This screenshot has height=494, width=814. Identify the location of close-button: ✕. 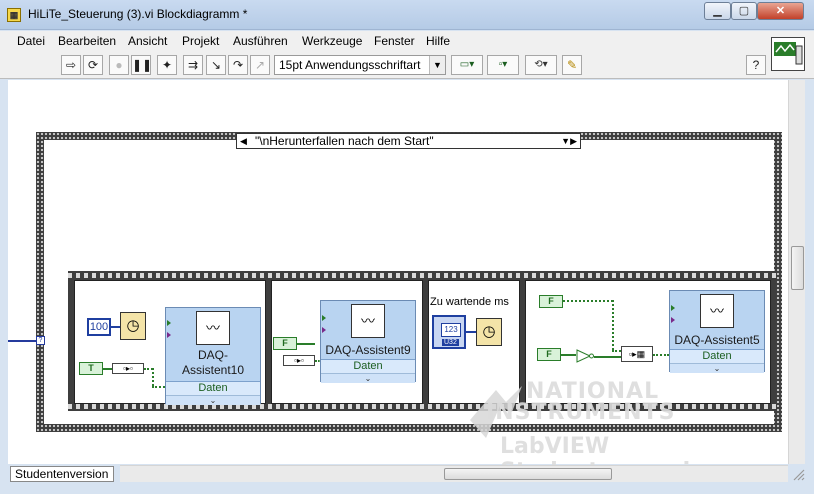
(780, 11).